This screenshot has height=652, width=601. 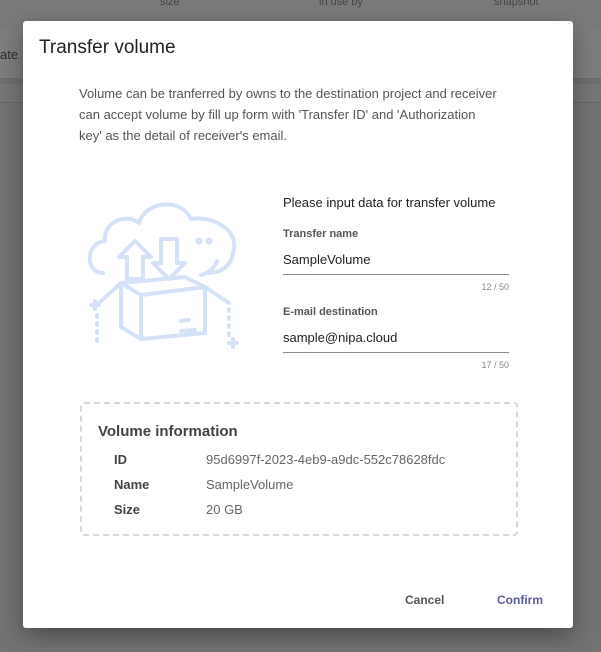 I want to click on volume-size-key: Size, so click(x=127, y=509).